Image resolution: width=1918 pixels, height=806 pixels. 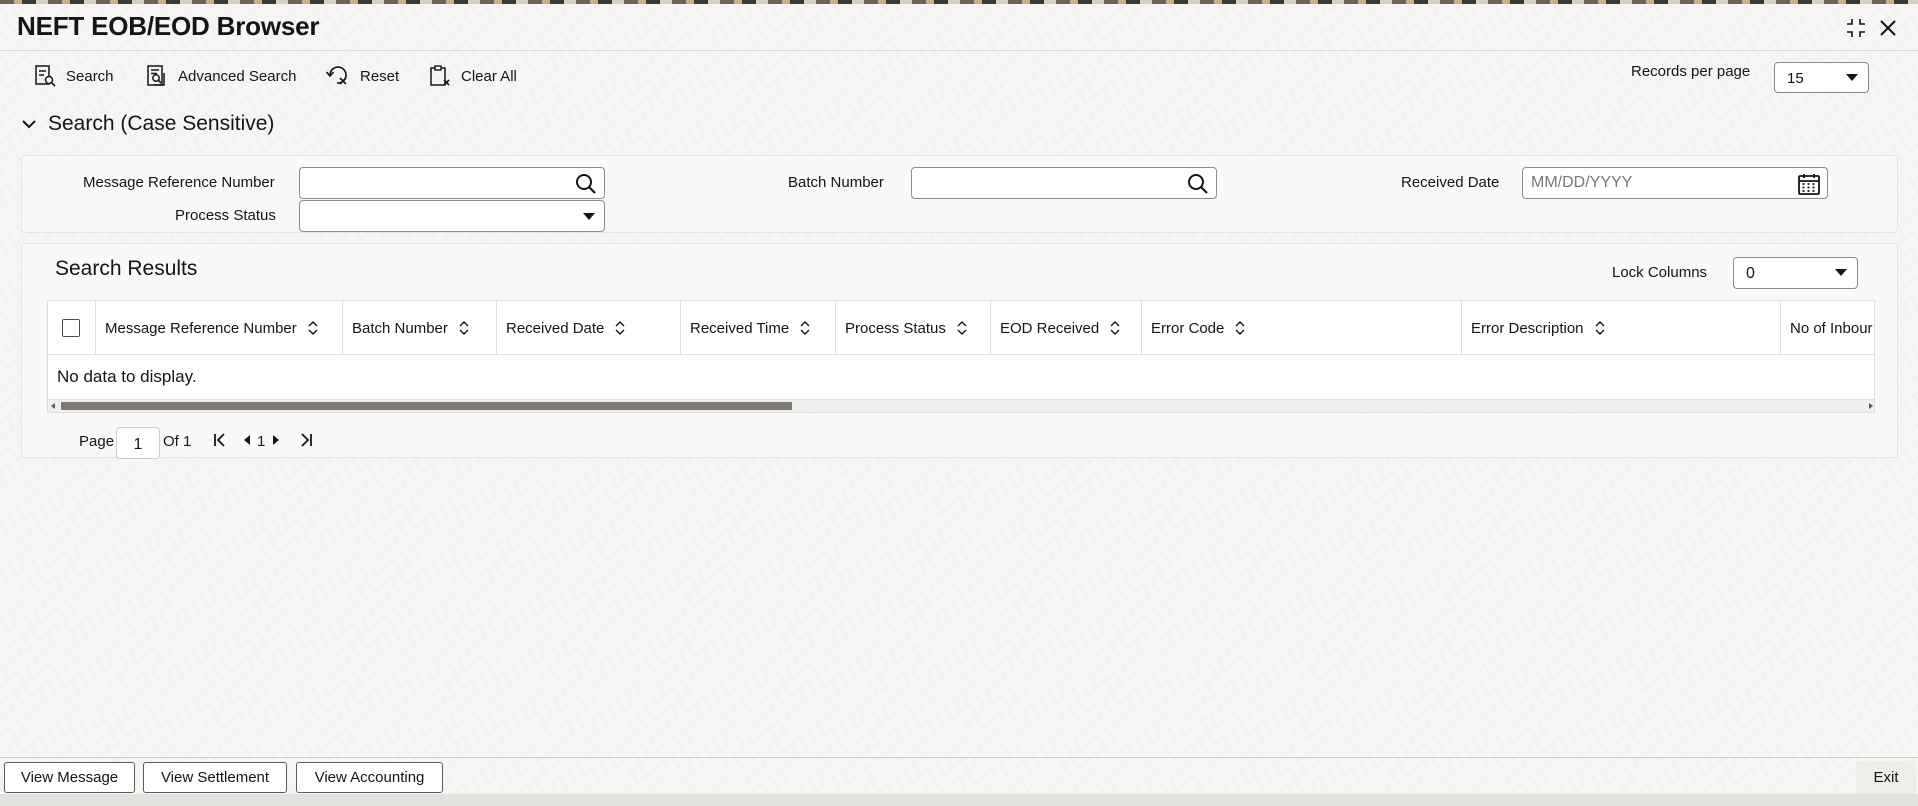 I want to click on search-button: Search, so click(x=73, y=76).